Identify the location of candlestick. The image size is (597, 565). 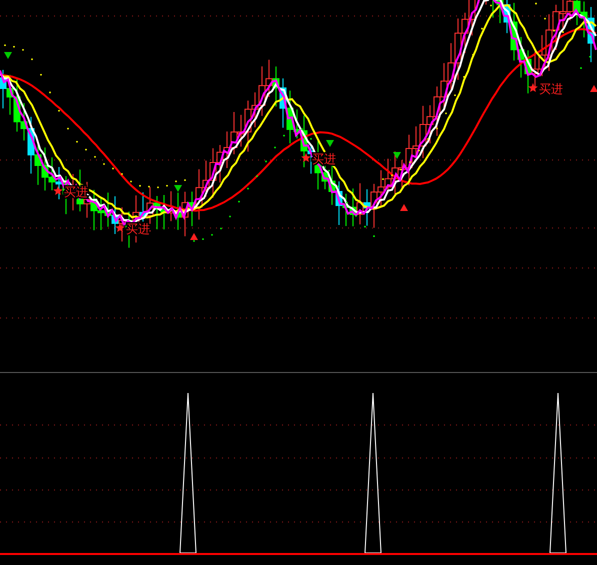
(493, 9).